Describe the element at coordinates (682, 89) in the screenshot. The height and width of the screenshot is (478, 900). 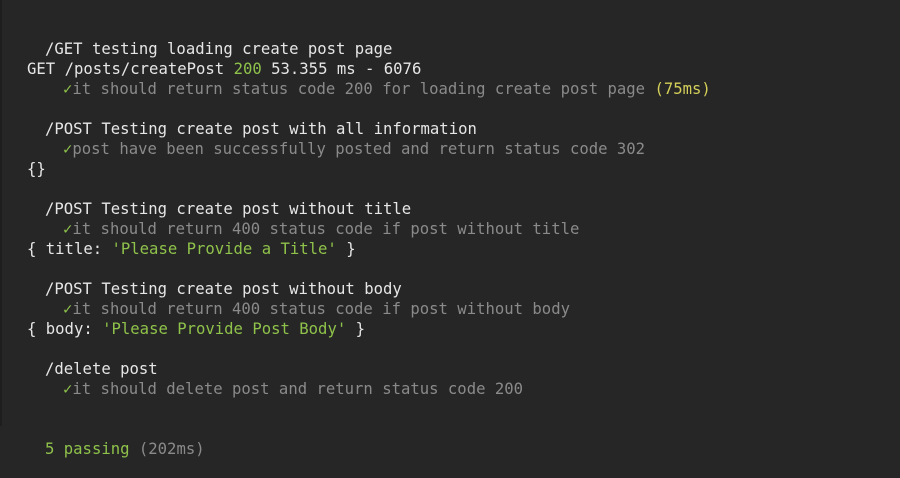
I see `test-duration: (75ms)` at that location.